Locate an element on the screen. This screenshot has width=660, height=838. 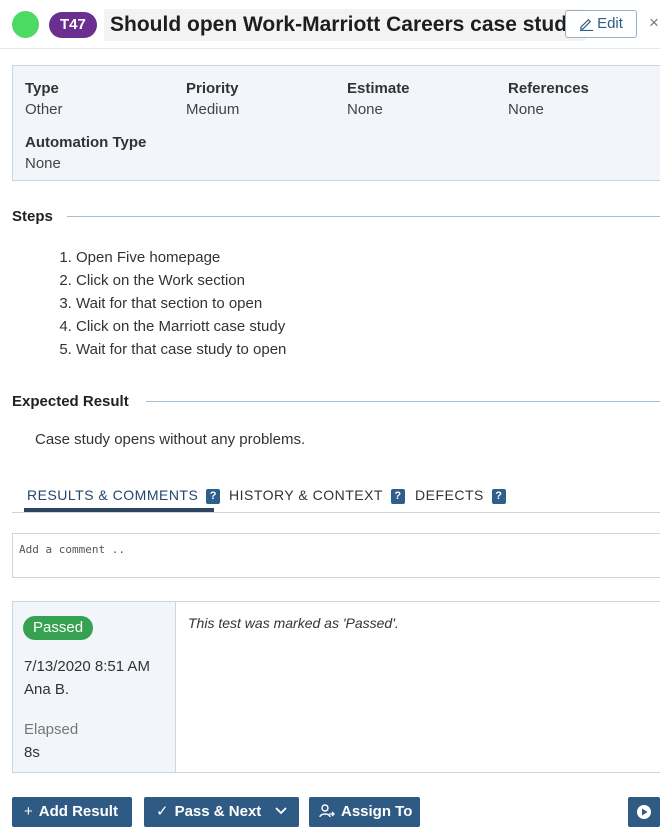
references-value: None is located at coordinates (526, 109).